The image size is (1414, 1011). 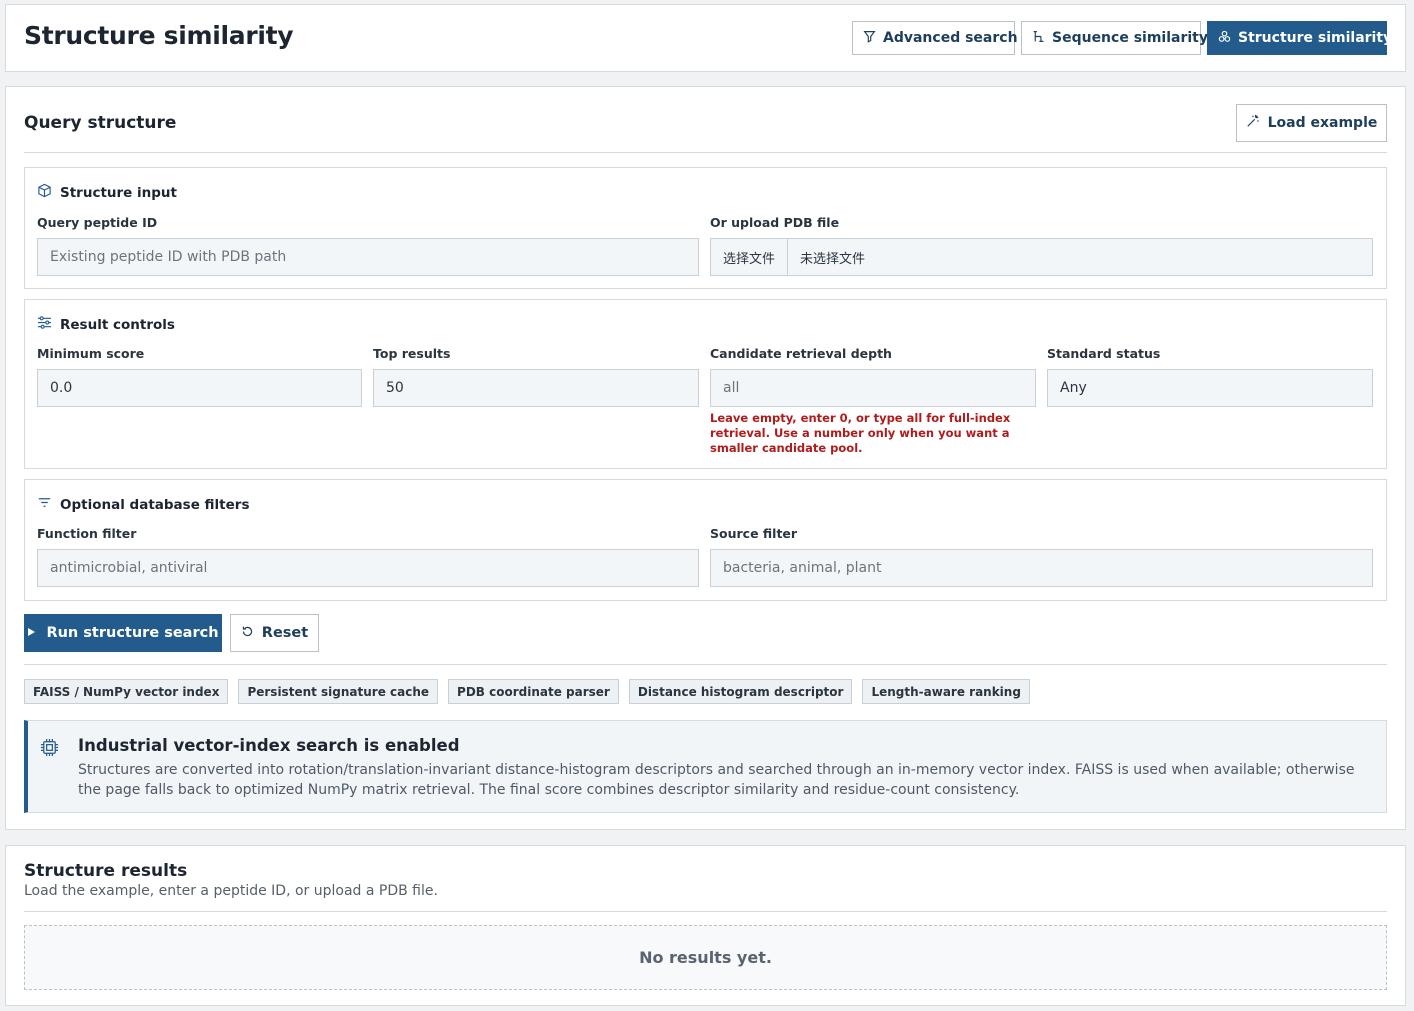 What do you see at coordinates (1210, 388) in the screenshot?
I see `standard-status-select: Any` at bounding box center [1210, 388].